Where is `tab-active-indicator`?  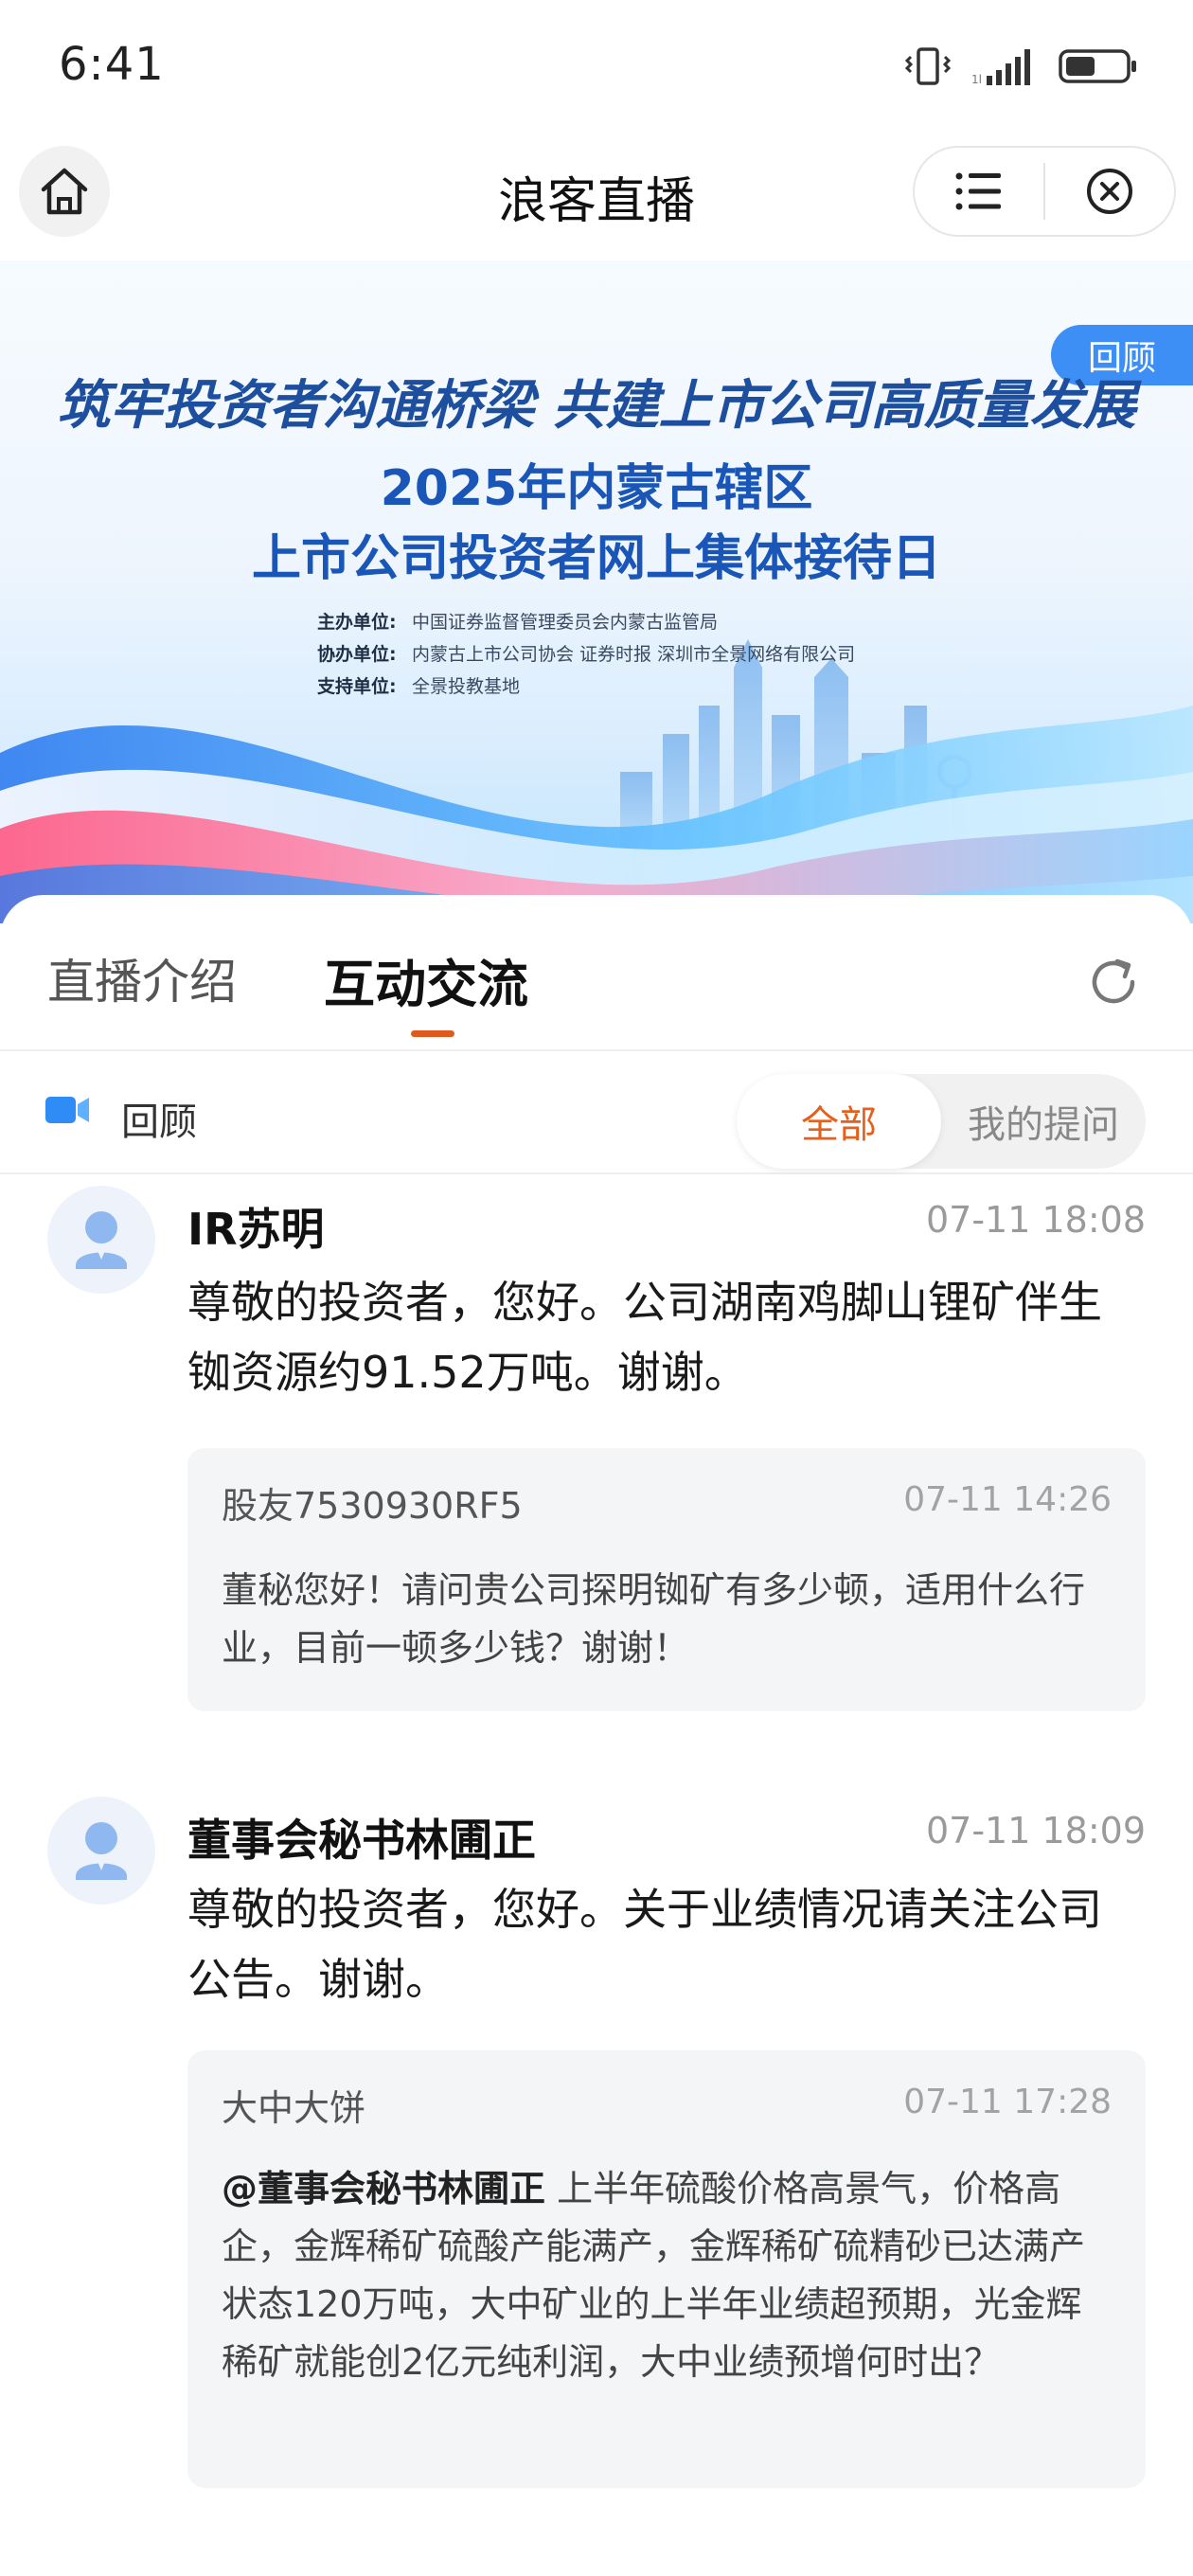
tab-active-indicator is located at coordinates (432, 1033).